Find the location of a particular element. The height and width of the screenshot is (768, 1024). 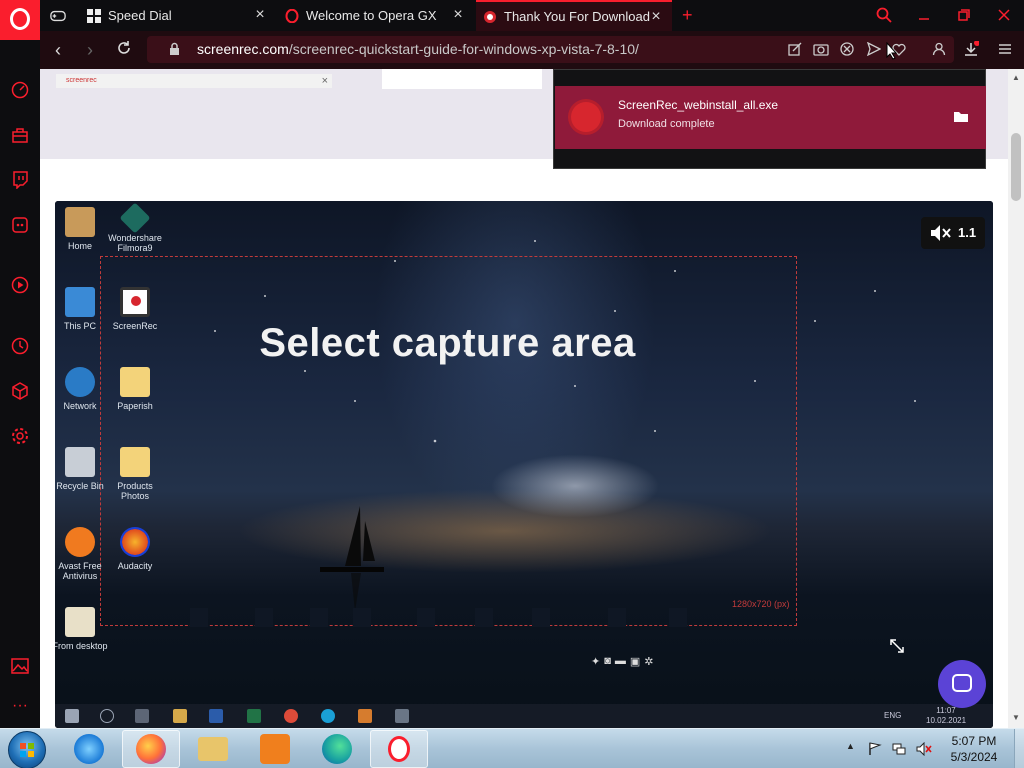

app-icon is located at coordinates (402, 716).